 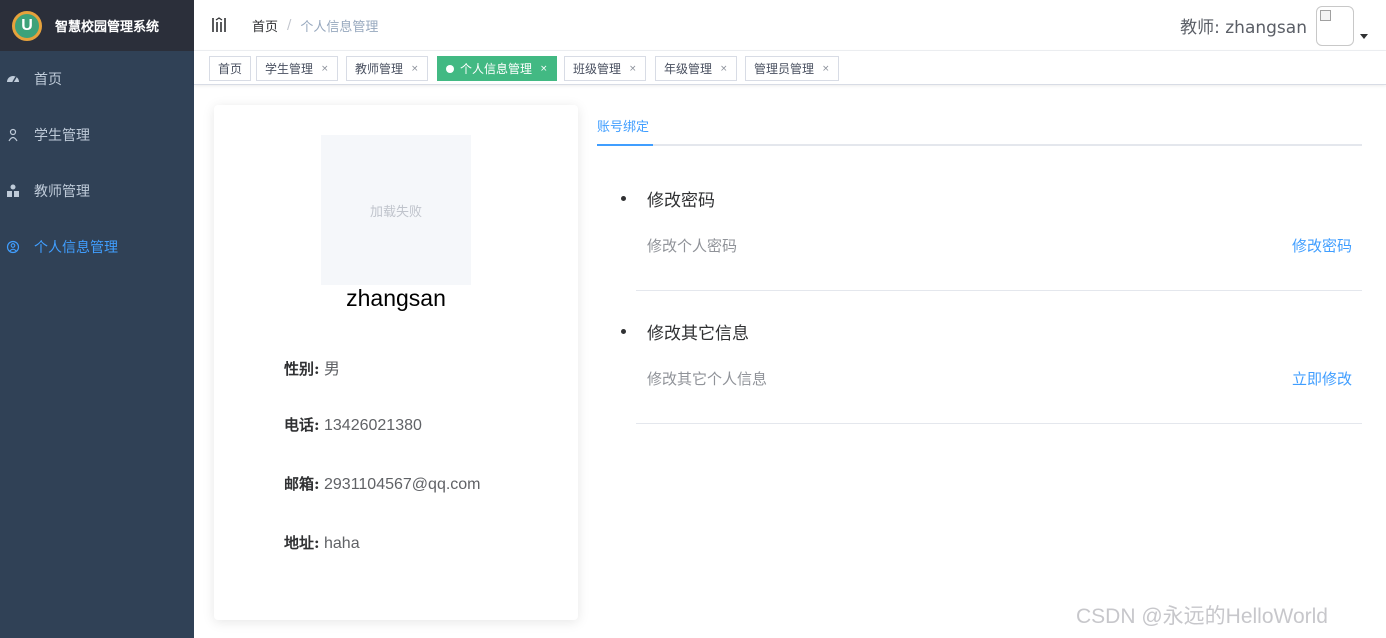 What do you see at coordinates (692, 246) in the screenshot?
I see `section-desc-password: 修改个人密码` at bounding box center [692, 246].